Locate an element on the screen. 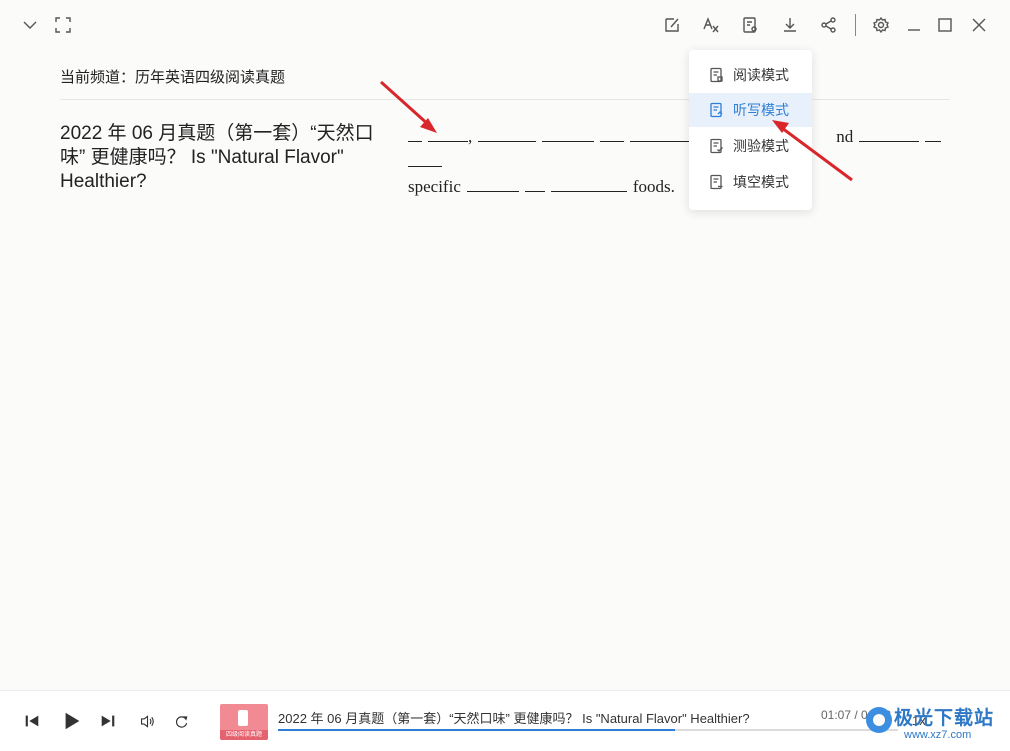 The width and height of the screenshot is (1010, 751). translate-icon is located at coordinates (711, 25).